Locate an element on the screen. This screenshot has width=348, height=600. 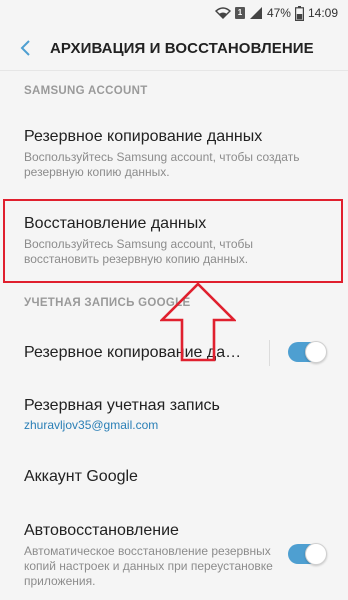
auto-restore-toggle is located at coordinates (307, 554).